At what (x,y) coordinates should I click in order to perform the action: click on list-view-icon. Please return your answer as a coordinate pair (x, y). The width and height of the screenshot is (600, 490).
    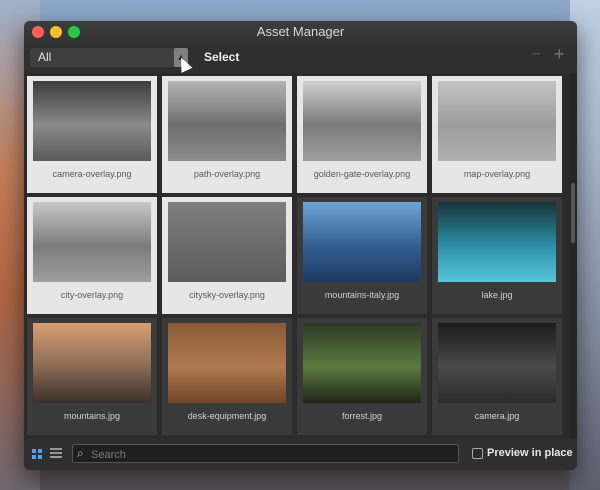
    Looking at the image, I should click on (56, 454).